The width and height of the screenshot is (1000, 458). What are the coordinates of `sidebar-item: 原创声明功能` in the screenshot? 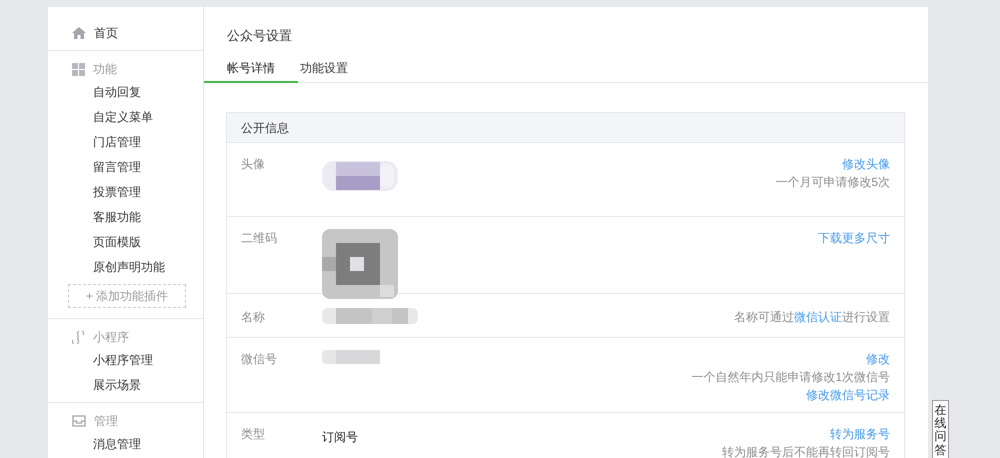 It's located at (125, 267).